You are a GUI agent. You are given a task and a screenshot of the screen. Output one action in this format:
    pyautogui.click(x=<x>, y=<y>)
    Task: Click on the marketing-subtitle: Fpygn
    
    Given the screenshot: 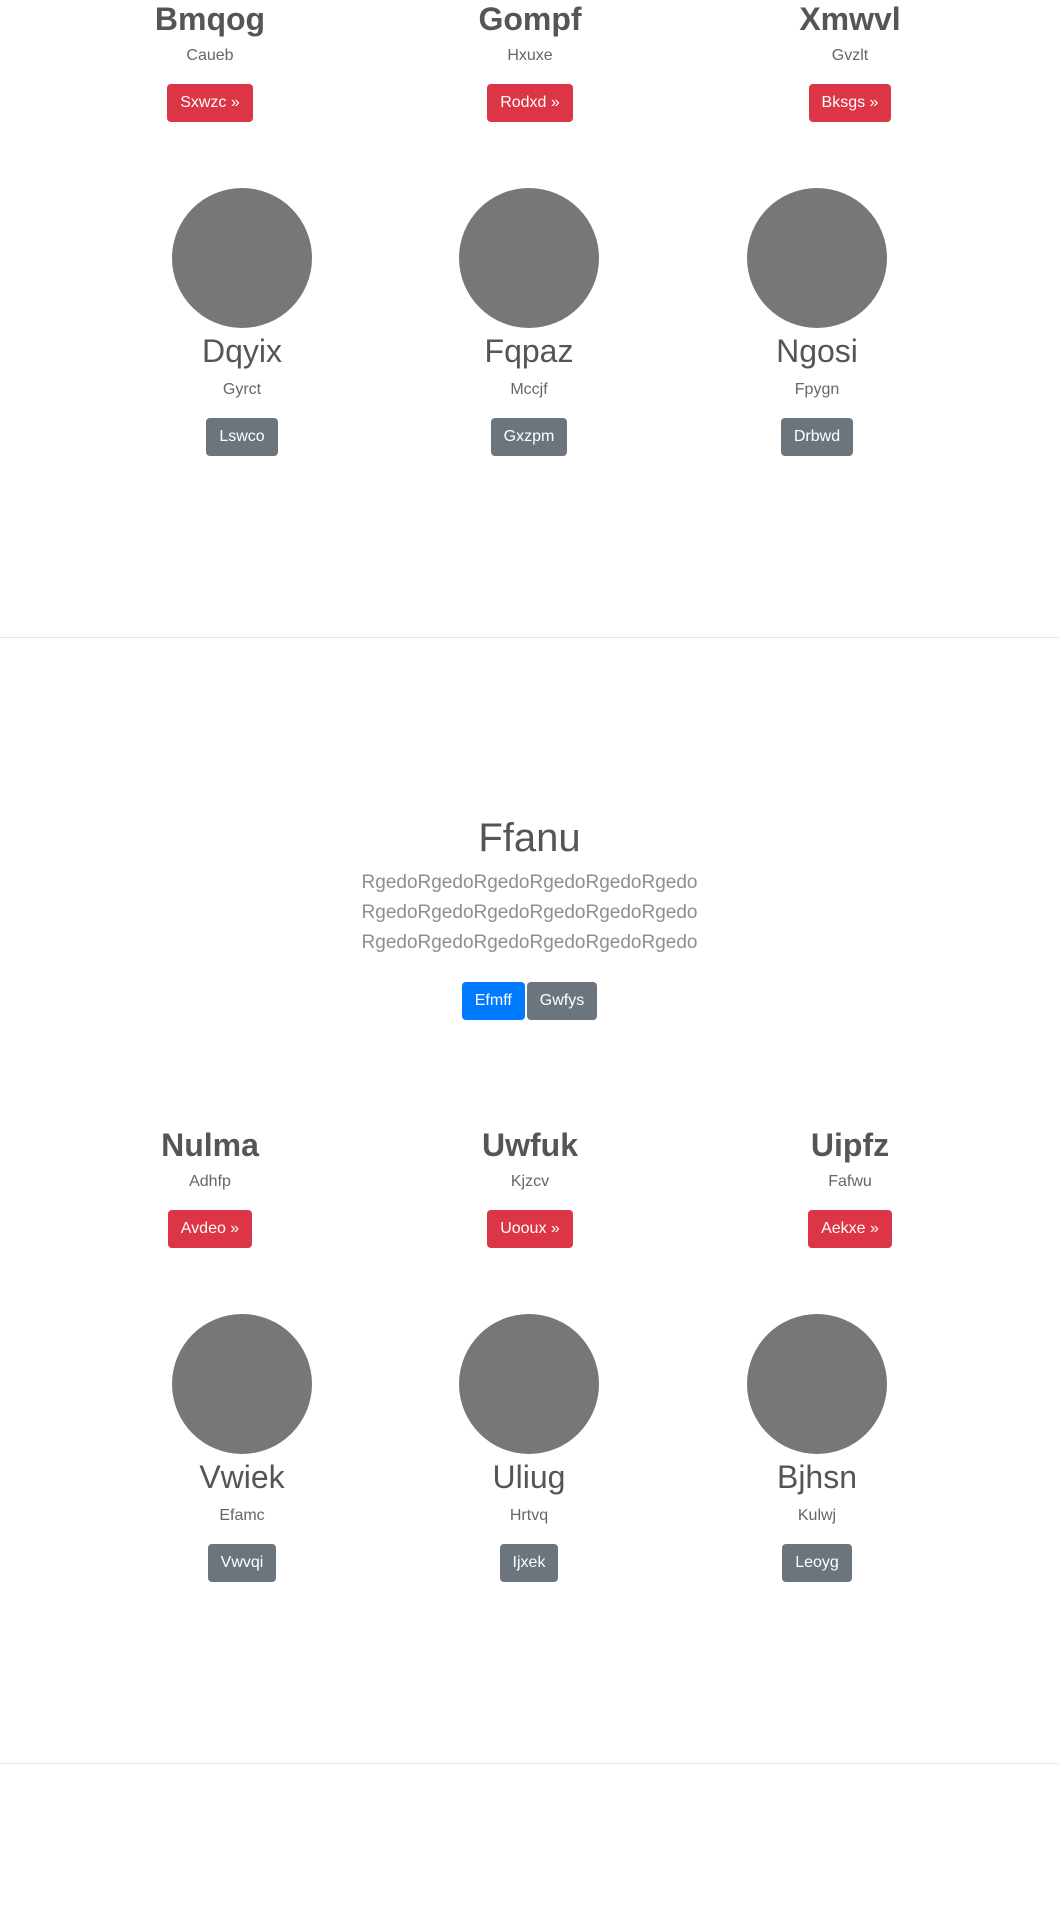 What is the action you would take?
    pyautogui.click(x=817, y=389)
    